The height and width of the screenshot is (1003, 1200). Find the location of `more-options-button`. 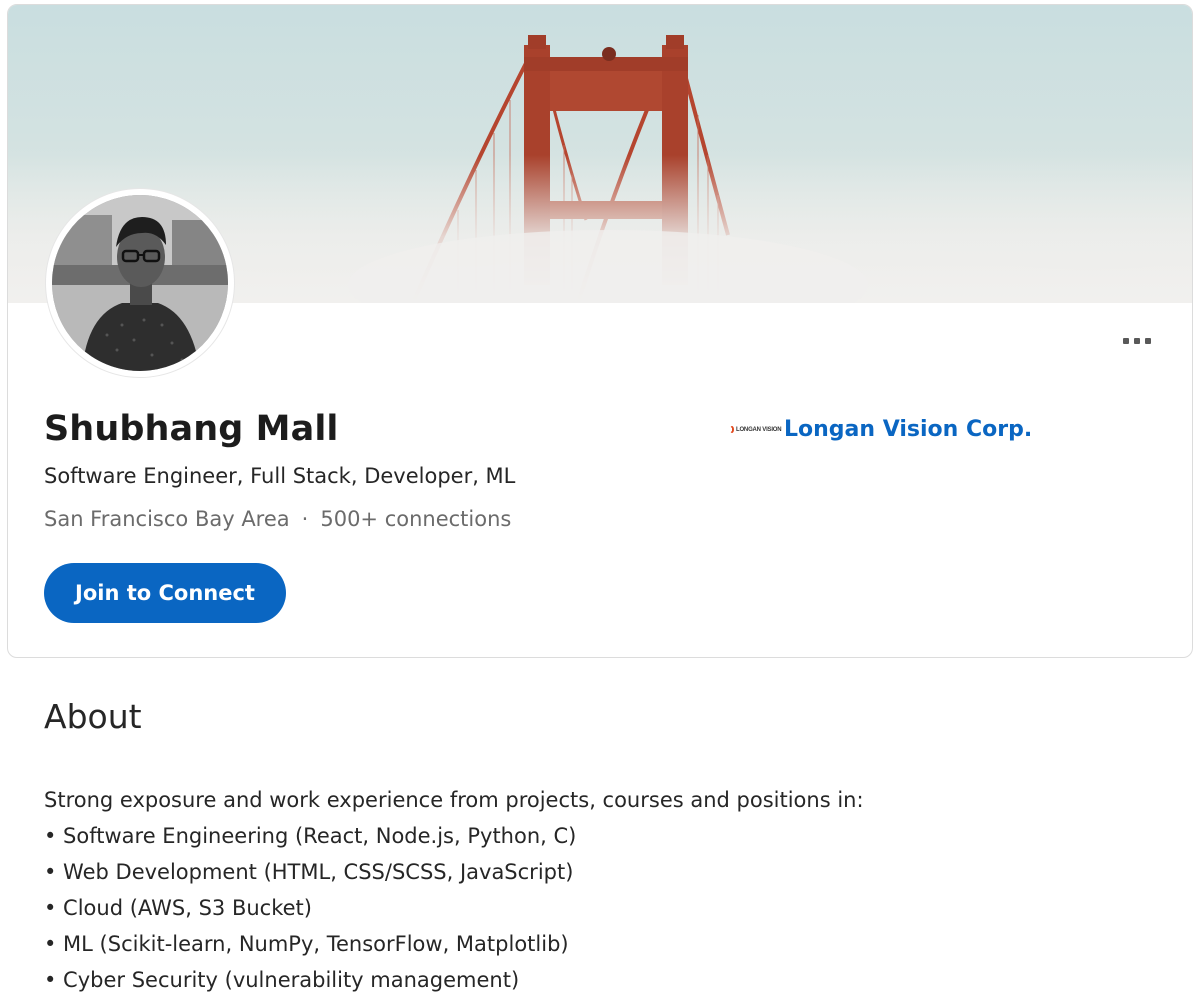

more-options-button is located at coordinates (1137, 341).